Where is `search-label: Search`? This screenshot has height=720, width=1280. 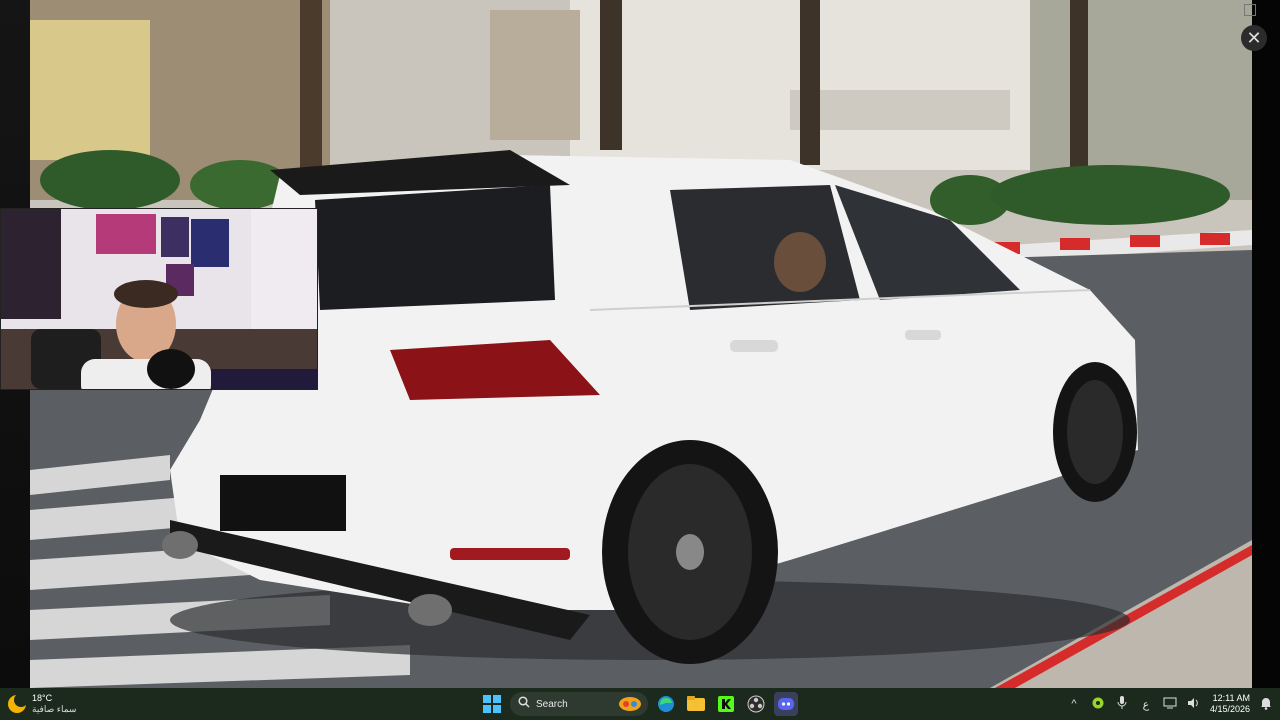
search-label: Search is located at coordinates (552, 704).